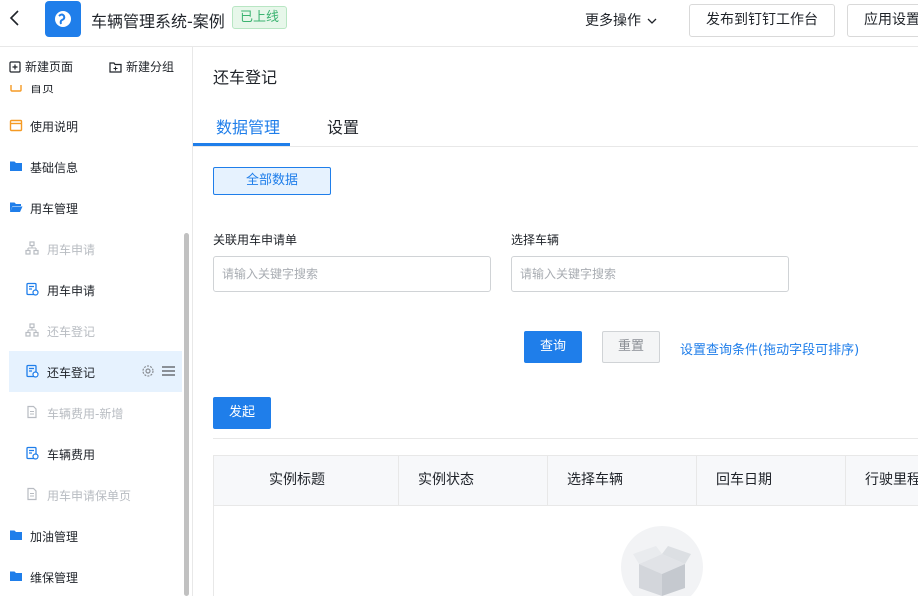  Describe the element at coordinates (91, 166) in the screenshot. I see `sidebar-item-basic-info: 基础信息` at that location.